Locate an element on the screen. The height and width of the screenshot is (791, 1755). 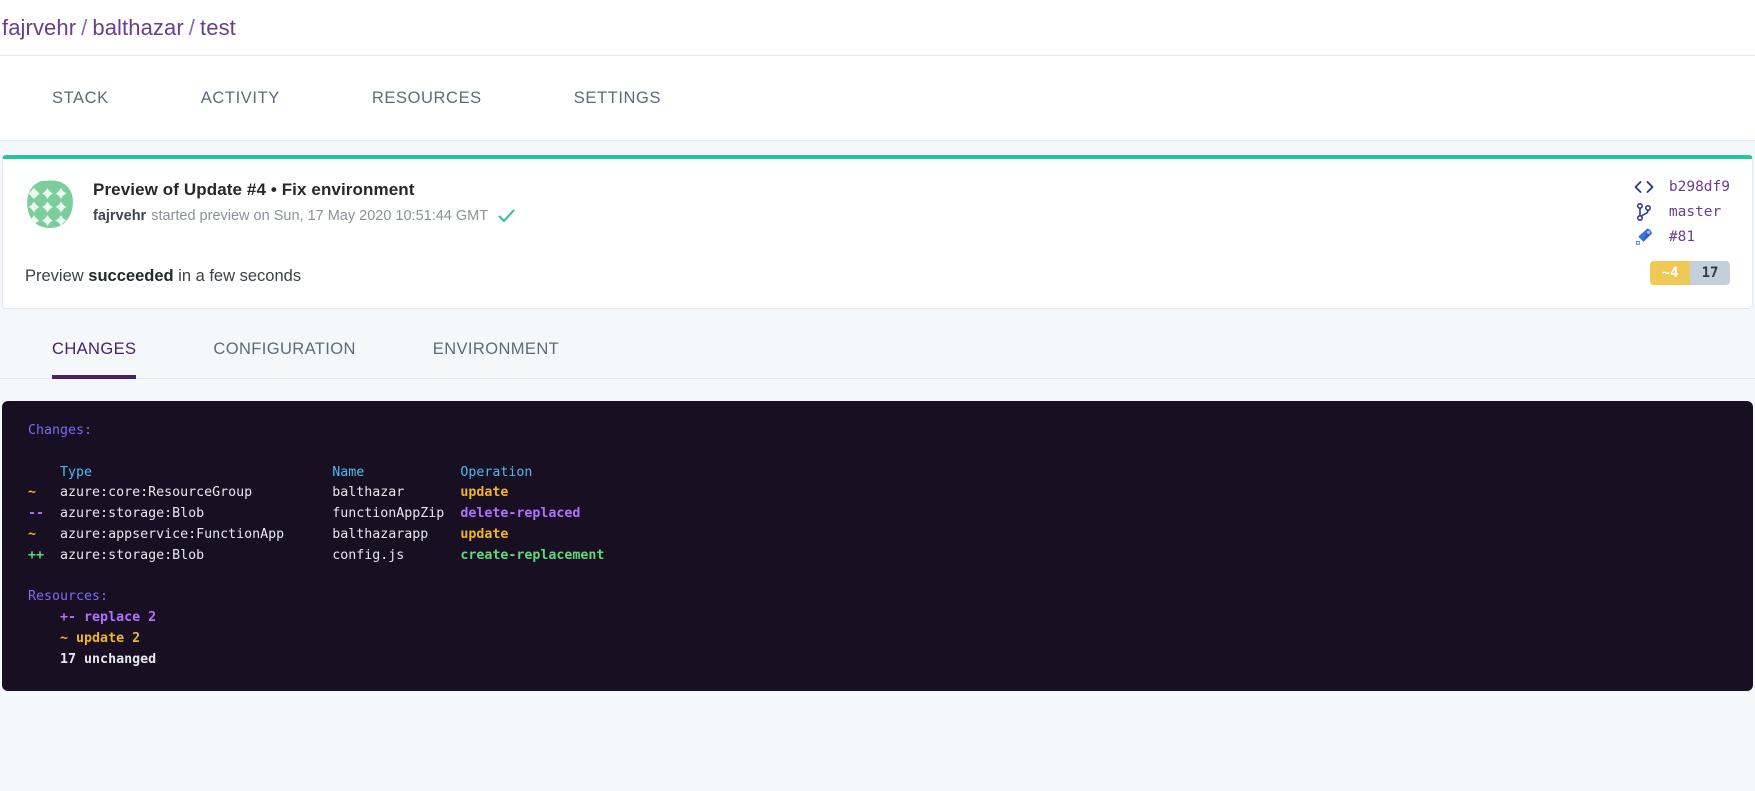
meta-row-pullrequest: #81 is located at coordinates (1681, 237).